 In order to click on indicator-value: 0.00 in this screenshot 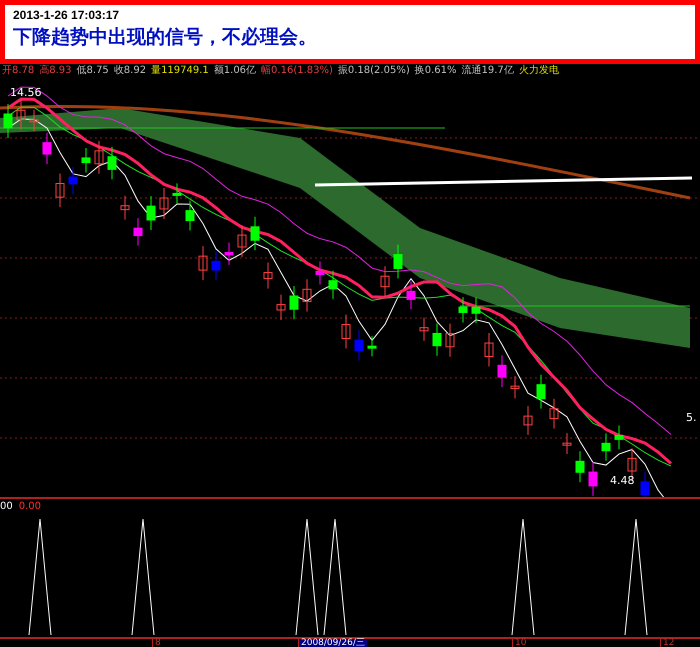, I will do `click(29, 506)`.